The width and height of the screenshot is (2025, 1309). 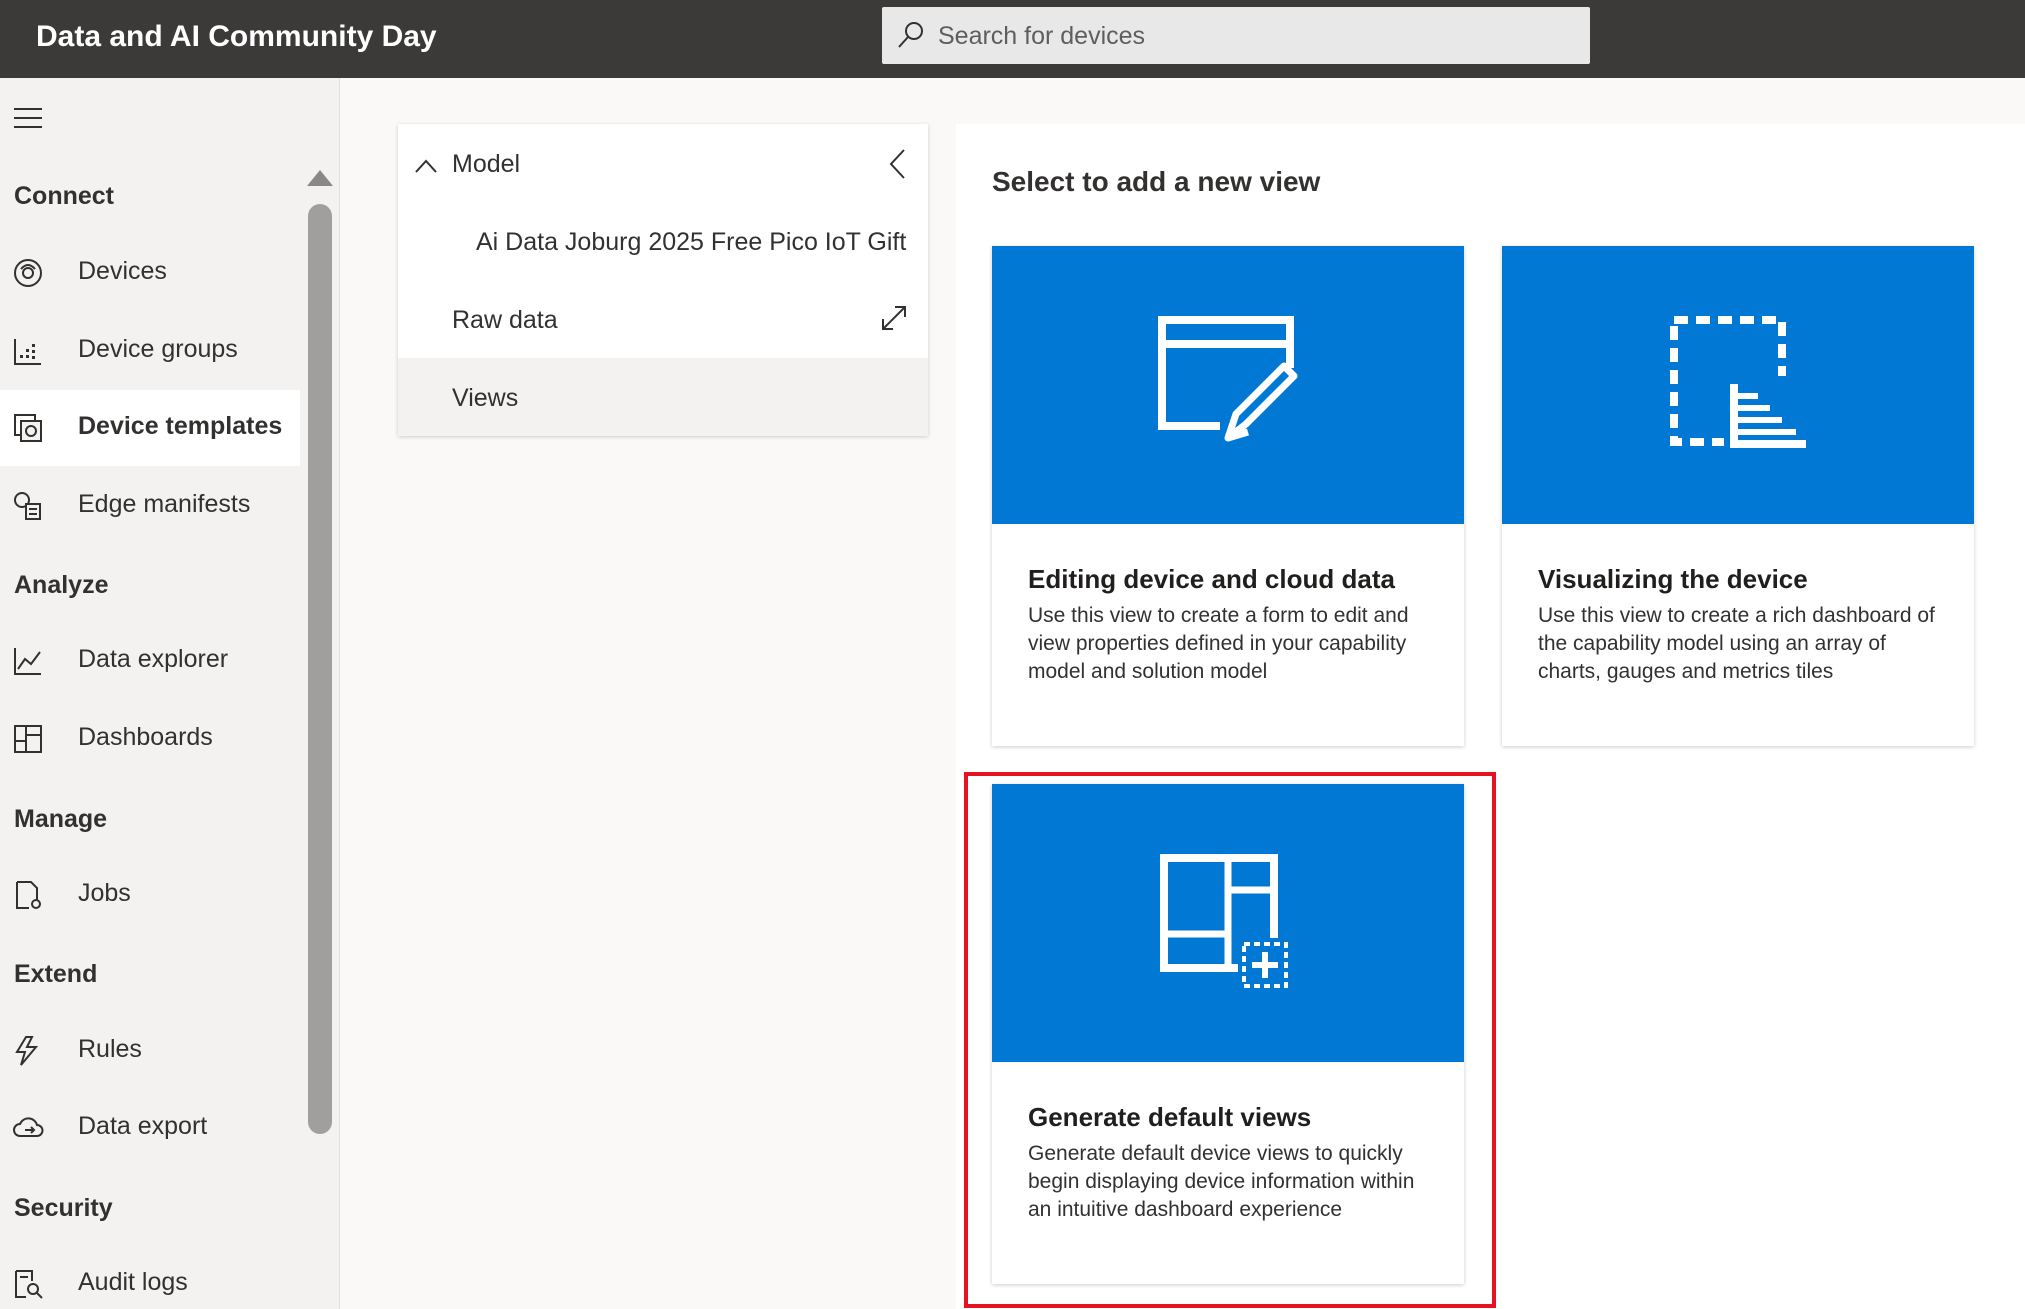 I want to click on device-templates-icon, so click(x=28, y=428).